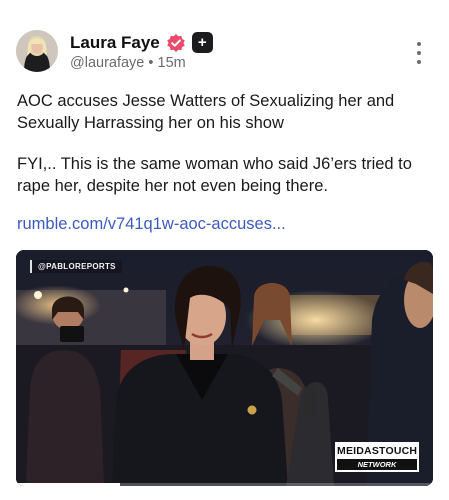 The height and width of the screenshot is (500, 449). I want to click on avatar, so click(37, 51).